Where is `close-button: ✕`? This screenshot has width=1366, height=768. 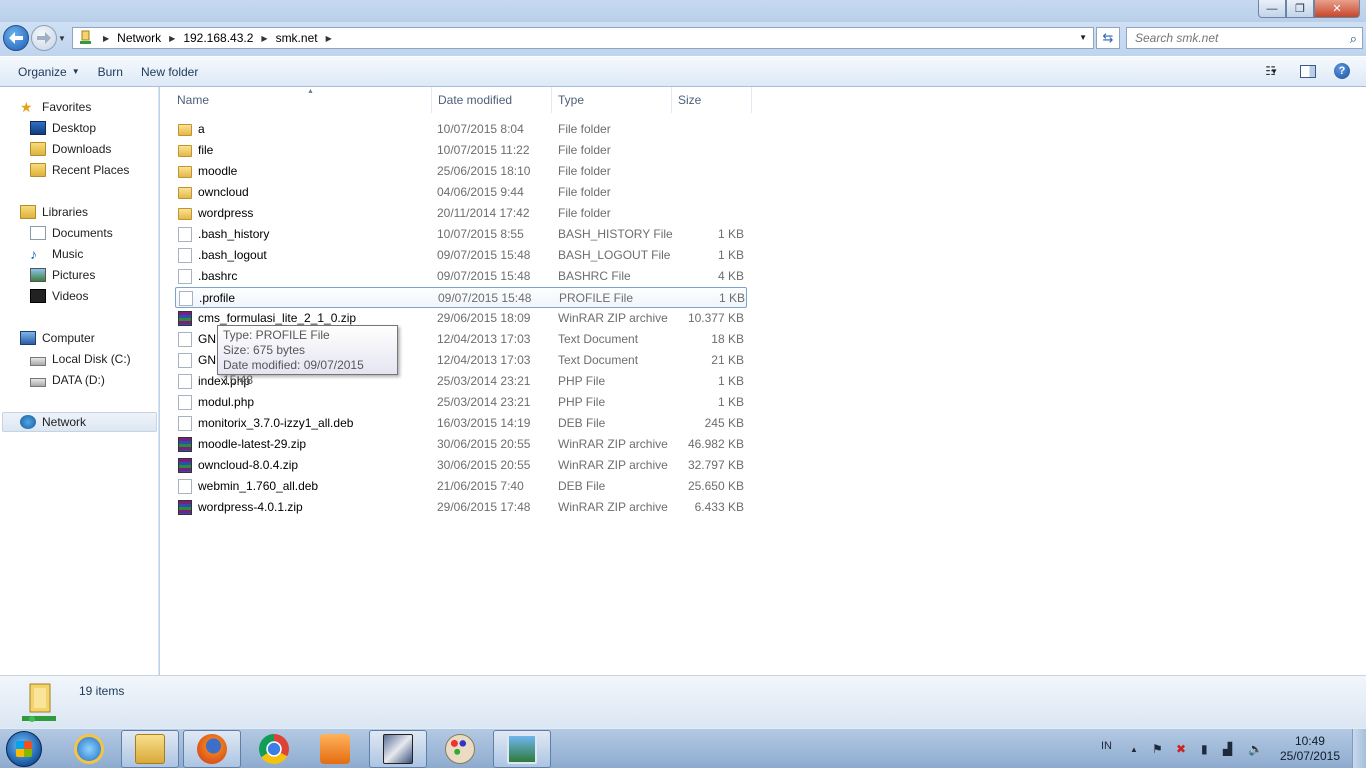 close-button: ✕ is located at coordinates (1337, 9).